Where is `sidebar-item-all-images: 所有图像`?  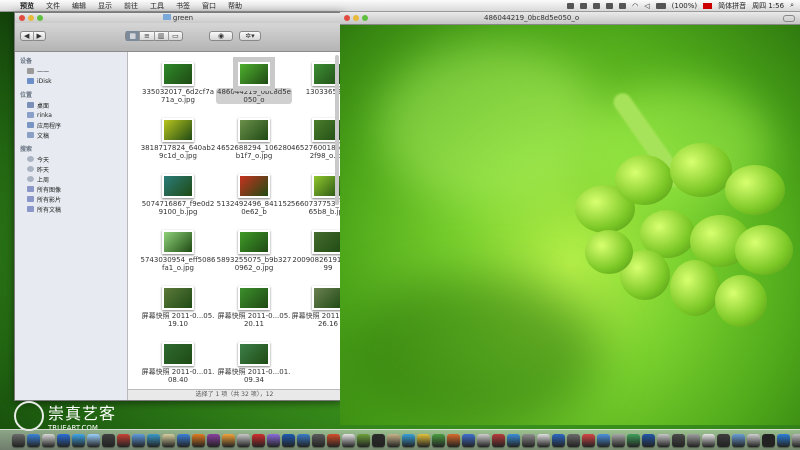 sidebar-item-all-images: 所有图像 is located at coordinates (71, 189).